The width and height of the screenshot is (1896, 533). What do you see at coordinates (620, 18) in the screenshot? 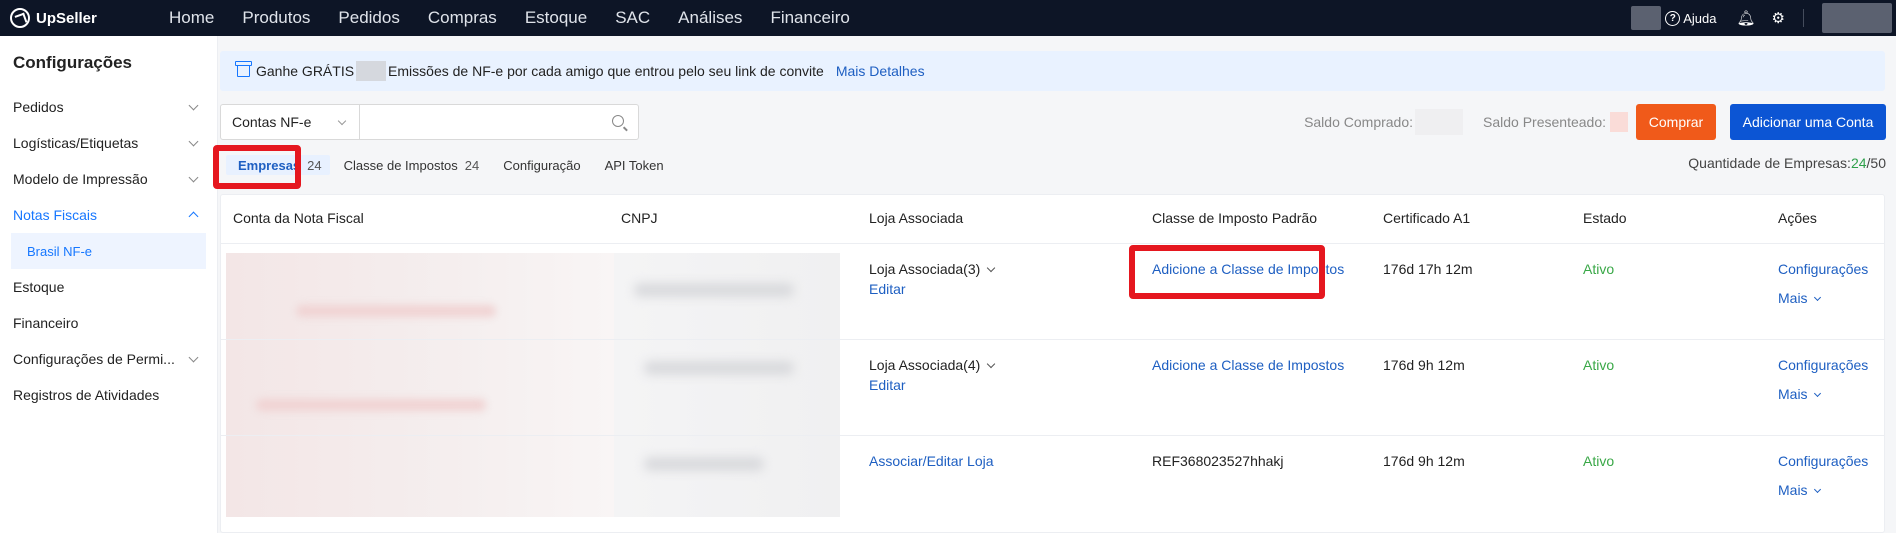
I see `nav-sac: SAC` at bounding box center [620, 18].